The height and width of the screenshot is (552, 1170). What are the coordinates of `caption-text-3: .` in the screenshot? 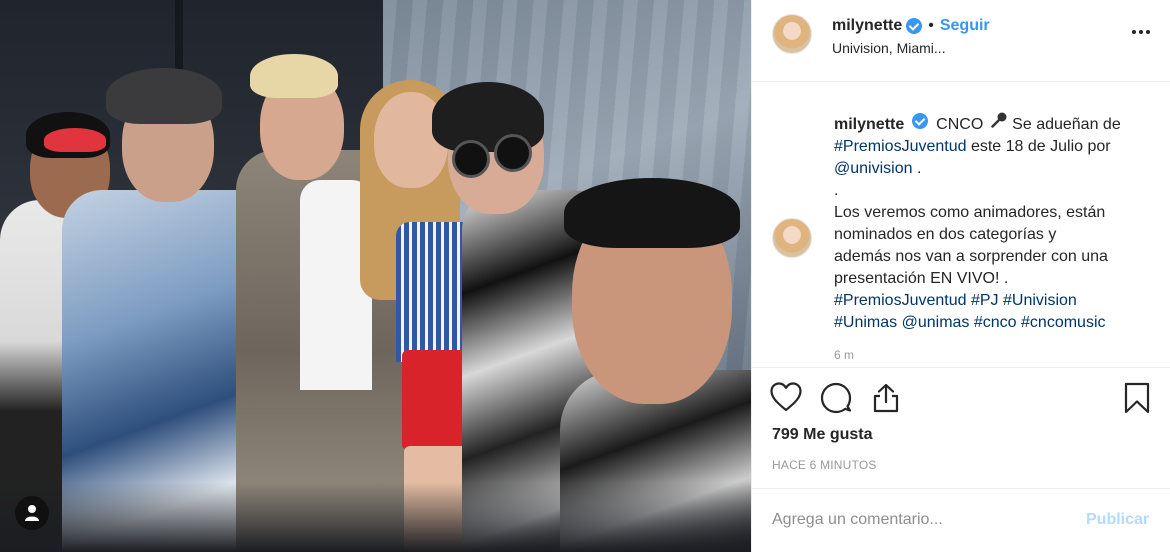 It's located at (917, 168).